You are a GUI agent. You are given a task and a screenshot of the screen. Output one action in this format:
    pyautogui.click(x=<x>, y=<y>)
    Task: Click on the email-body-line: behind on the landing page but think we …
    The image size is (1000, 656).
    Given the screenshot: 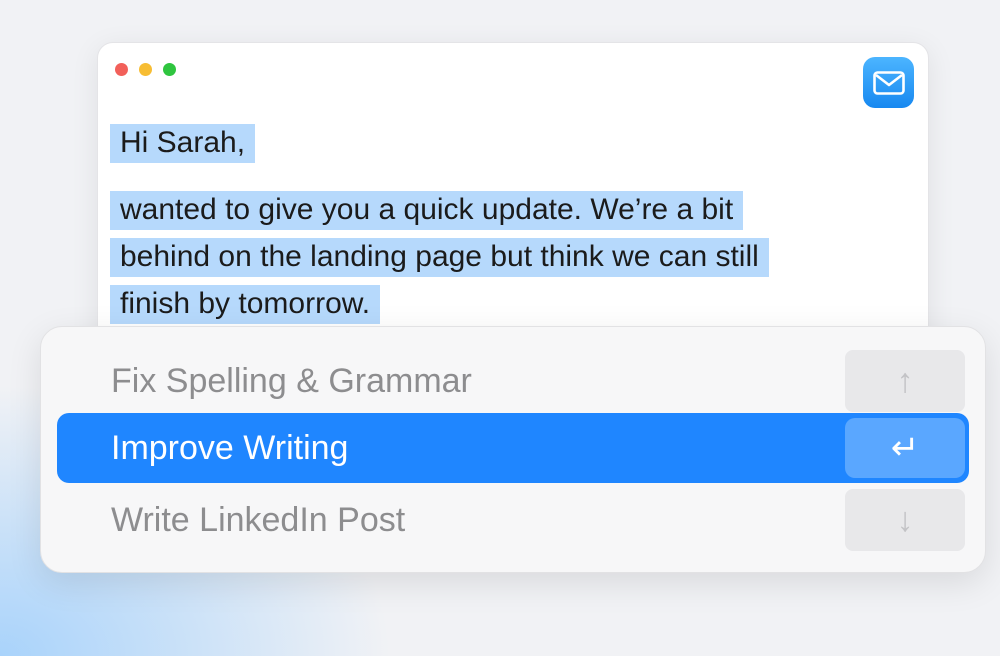 What is the action you would take?
    pyautogui.click(x=439, y=257)
    